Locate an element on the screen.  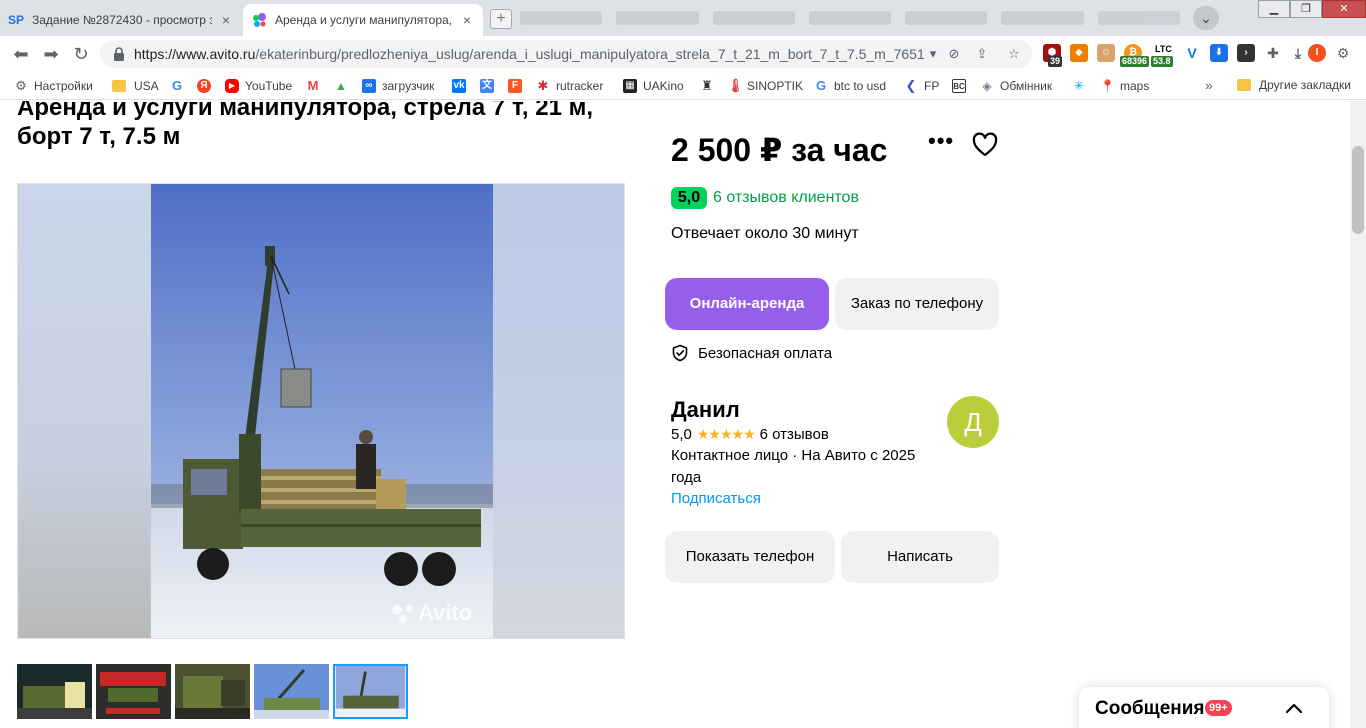
seller-reviews-link: 6 отзывов is located at coordinates (794, 434).